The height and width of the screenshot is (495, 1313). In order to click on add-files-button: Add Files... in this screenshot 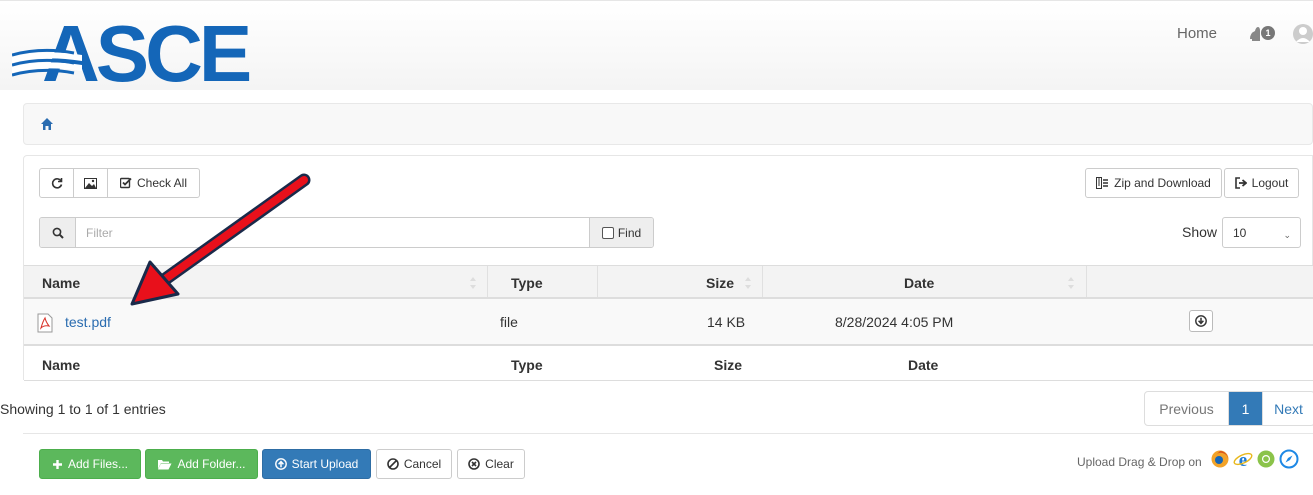, I will do `click(90, 464)`.